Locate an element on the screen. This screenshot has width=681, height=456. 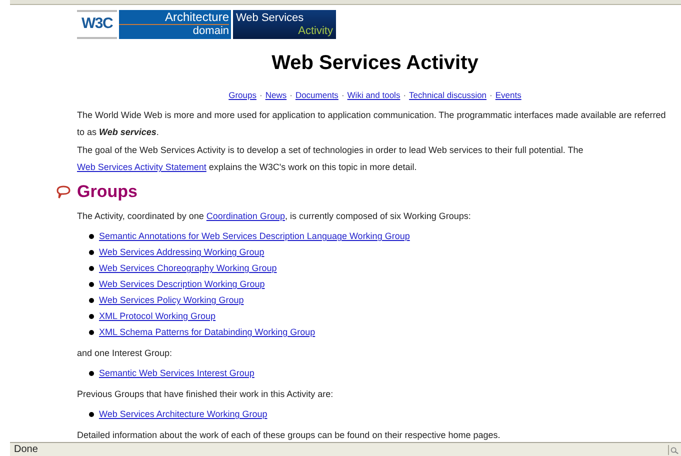
nav-link: Documents is located at coordinates (316, 95).